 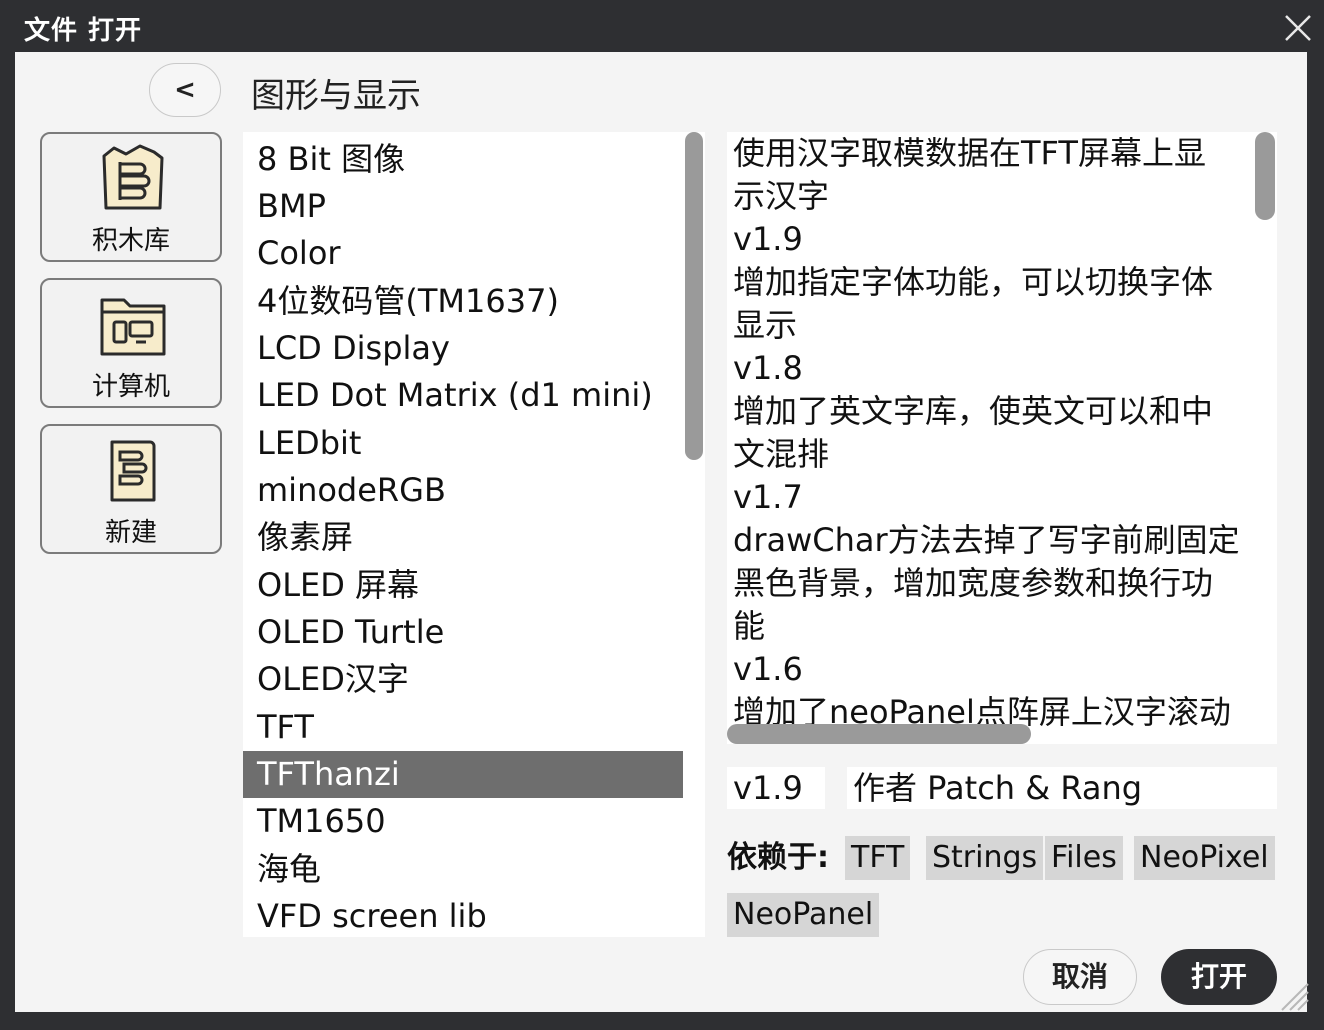 What do you see at coordinates (985, 858) in the screenshot?
I see `dependency-tag: Strings` at bounding box center [985, 858].